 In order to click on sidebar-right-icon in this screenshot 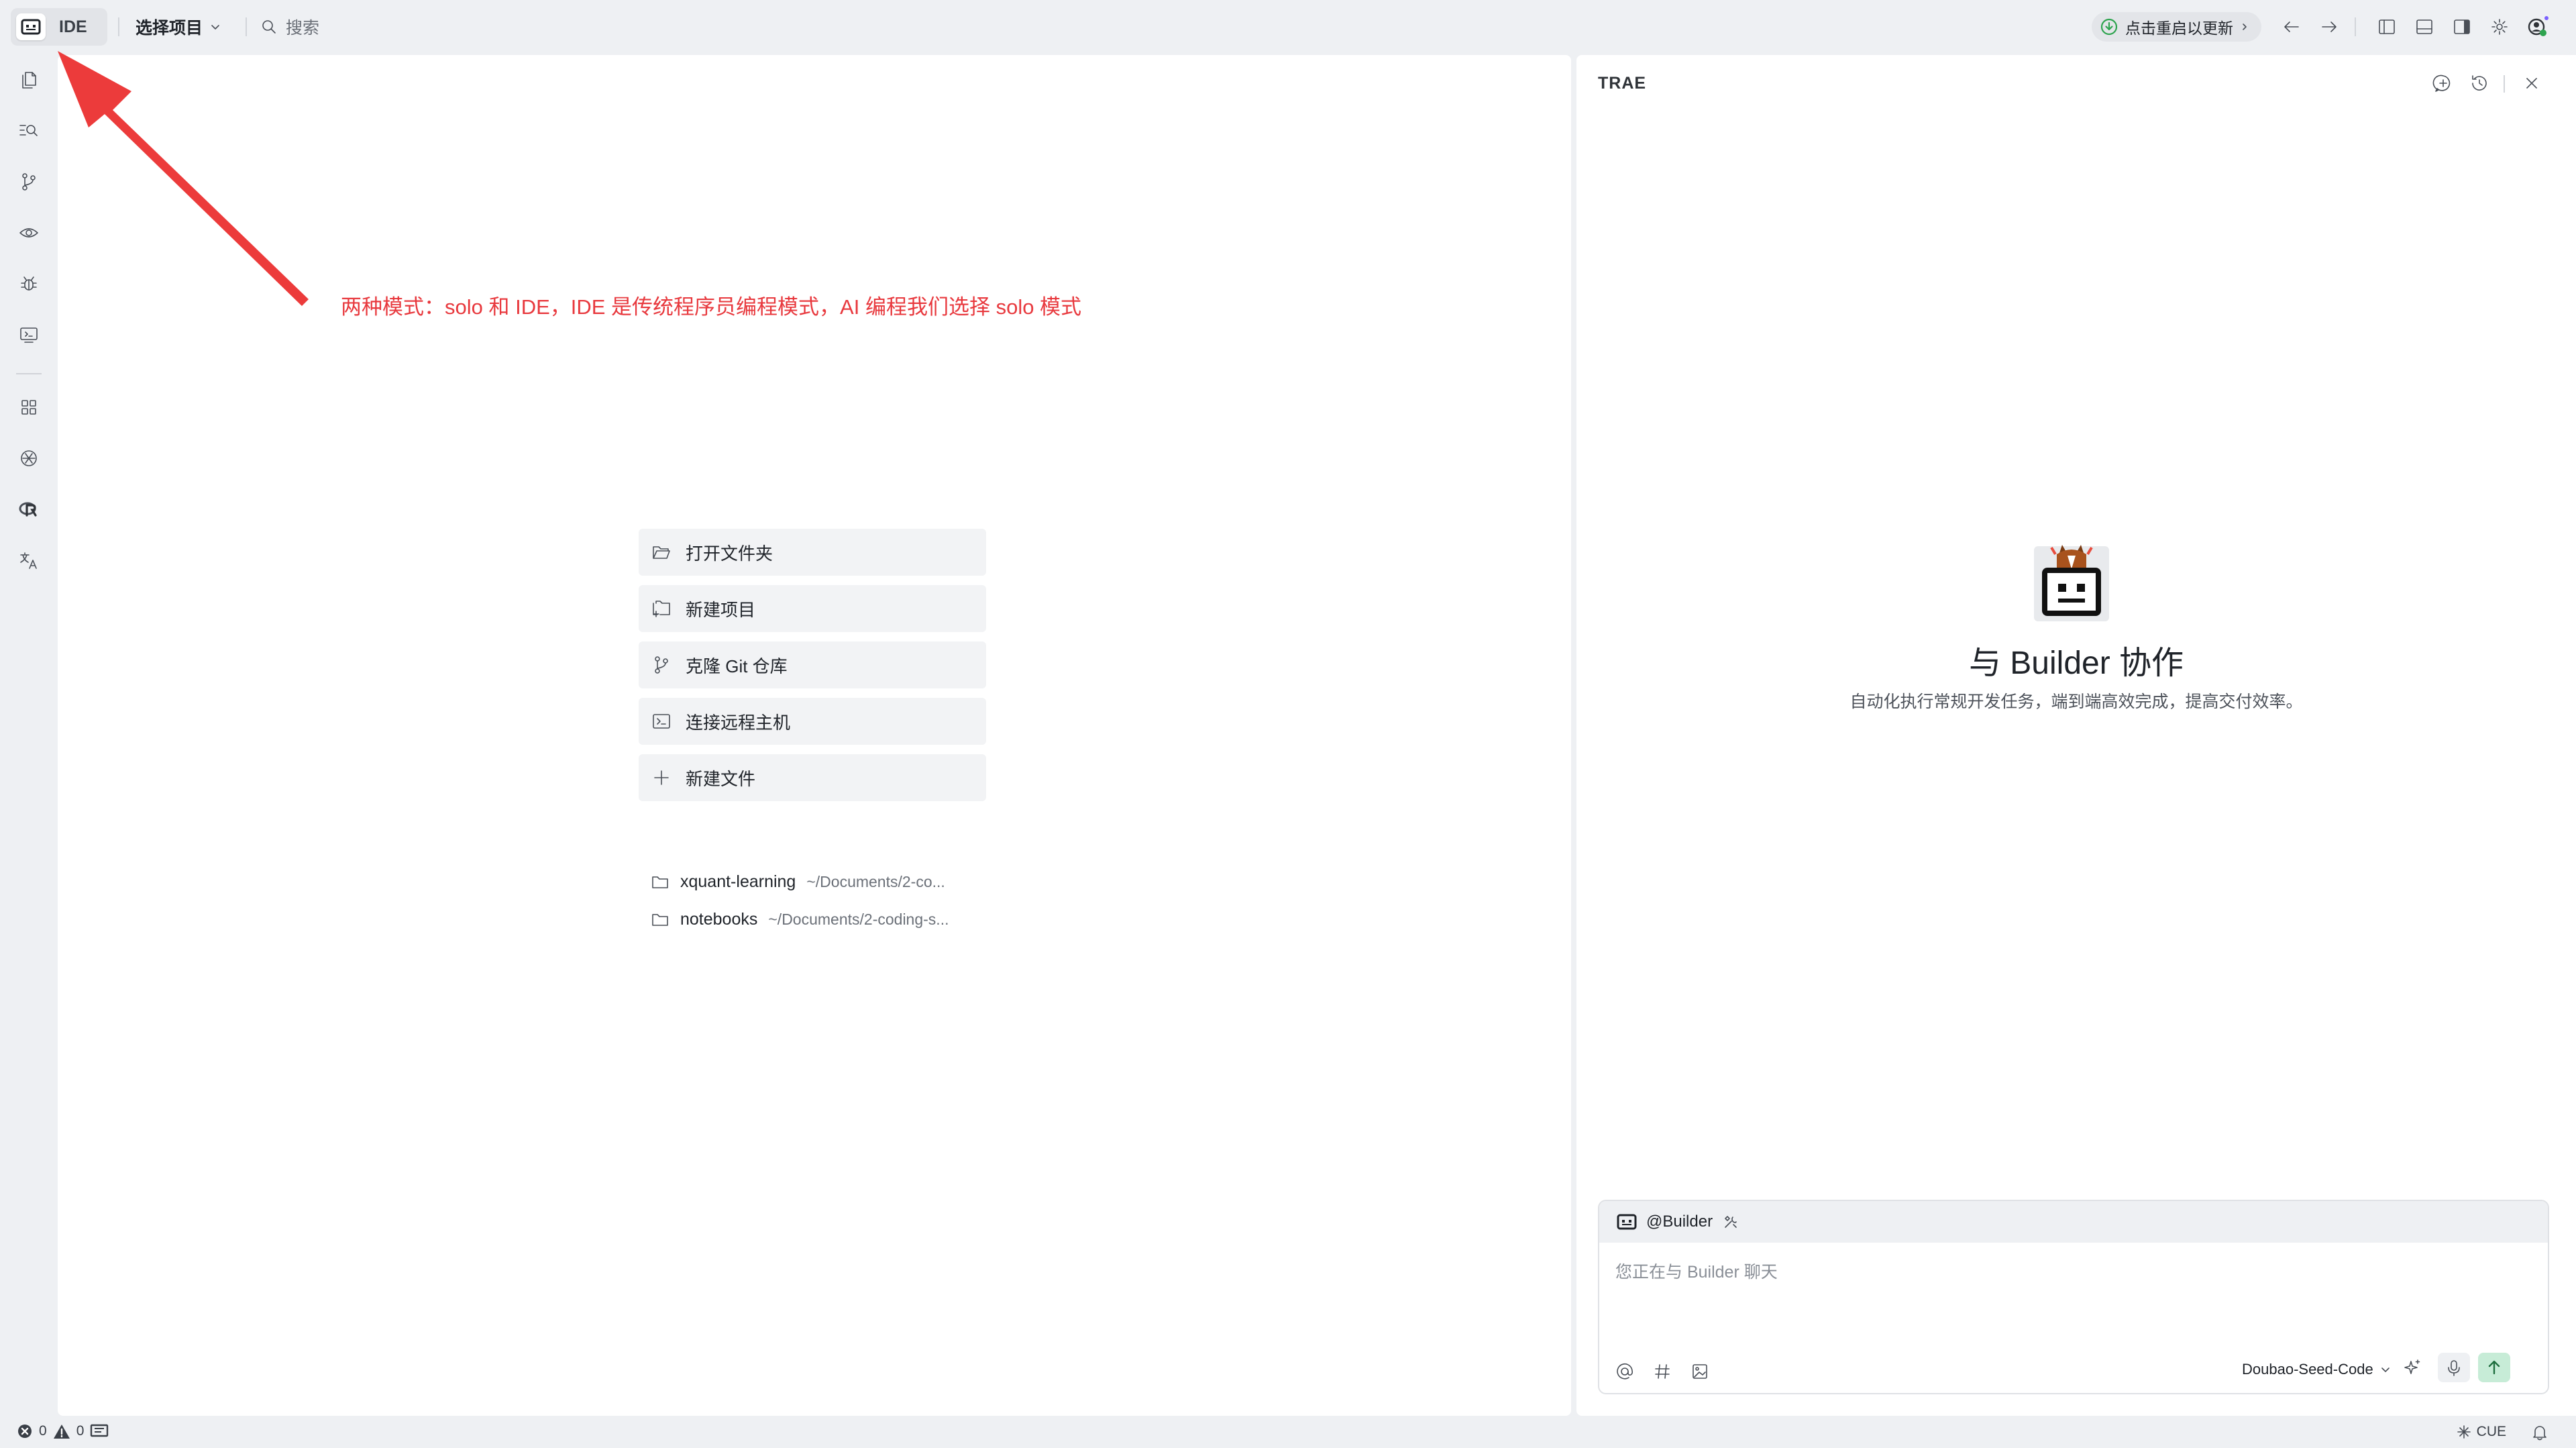, I will do `click(2462, 26)`.